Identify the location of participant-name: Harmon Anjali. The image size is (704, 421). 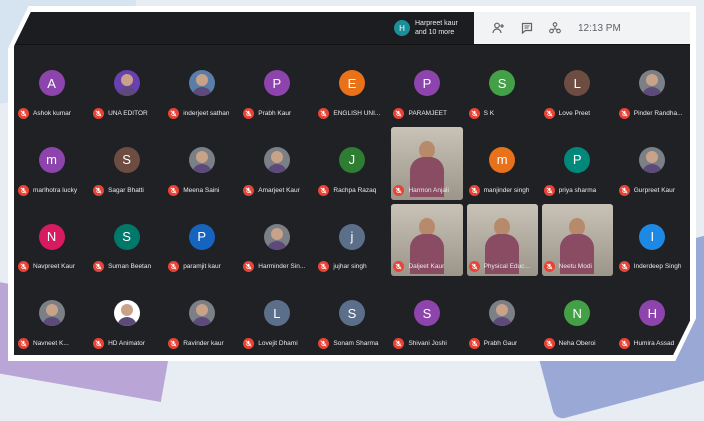
(428, 190).